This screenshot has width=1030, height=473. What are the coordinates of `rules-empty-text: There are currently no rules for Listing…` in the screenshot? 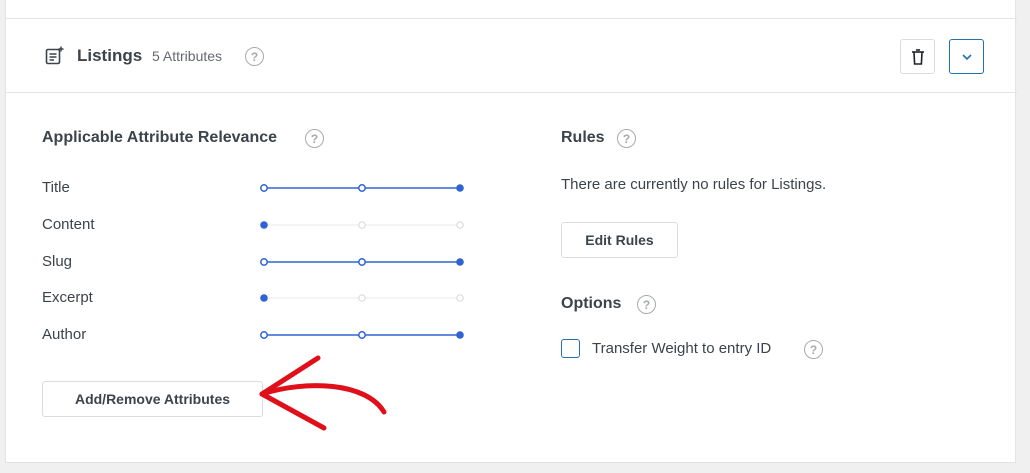 It's located at (694, 184).